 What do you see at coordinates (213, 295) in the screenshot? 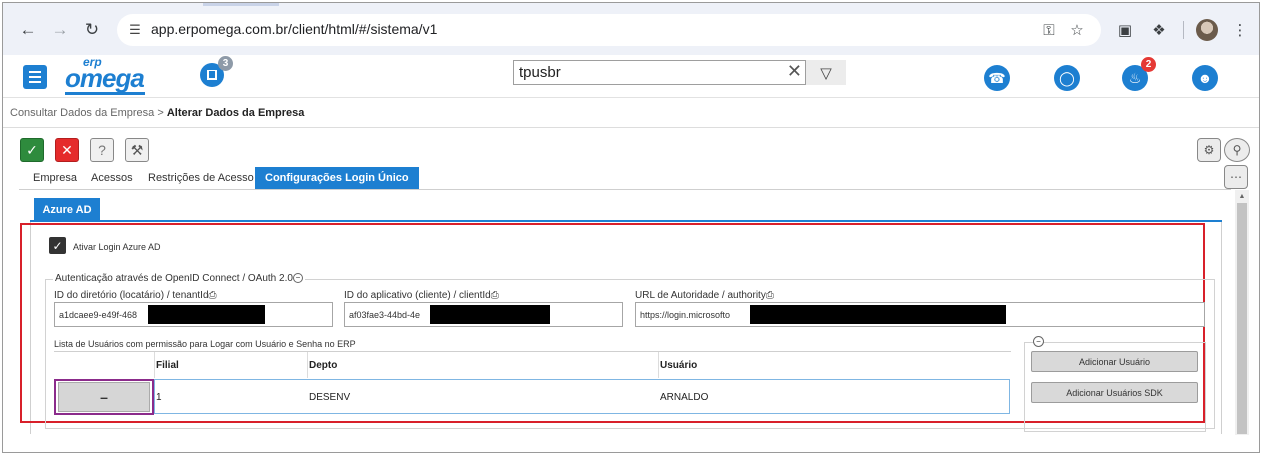
I see `copy-tenant-icon: ⎙` at bounding box center [213, 295].